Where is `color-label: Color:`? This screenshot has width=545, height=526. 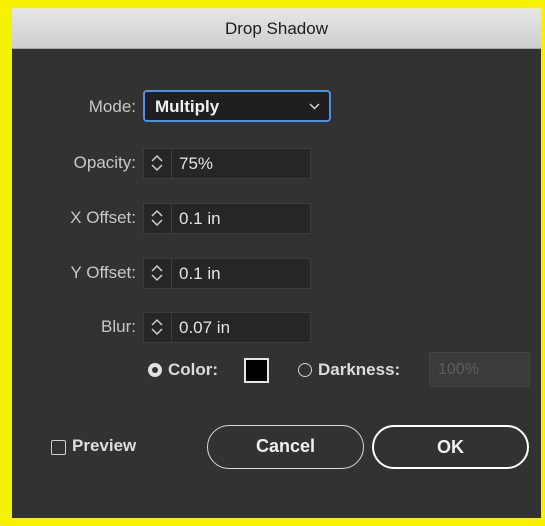 color-label: Color: is located at coordinates (193, 369).